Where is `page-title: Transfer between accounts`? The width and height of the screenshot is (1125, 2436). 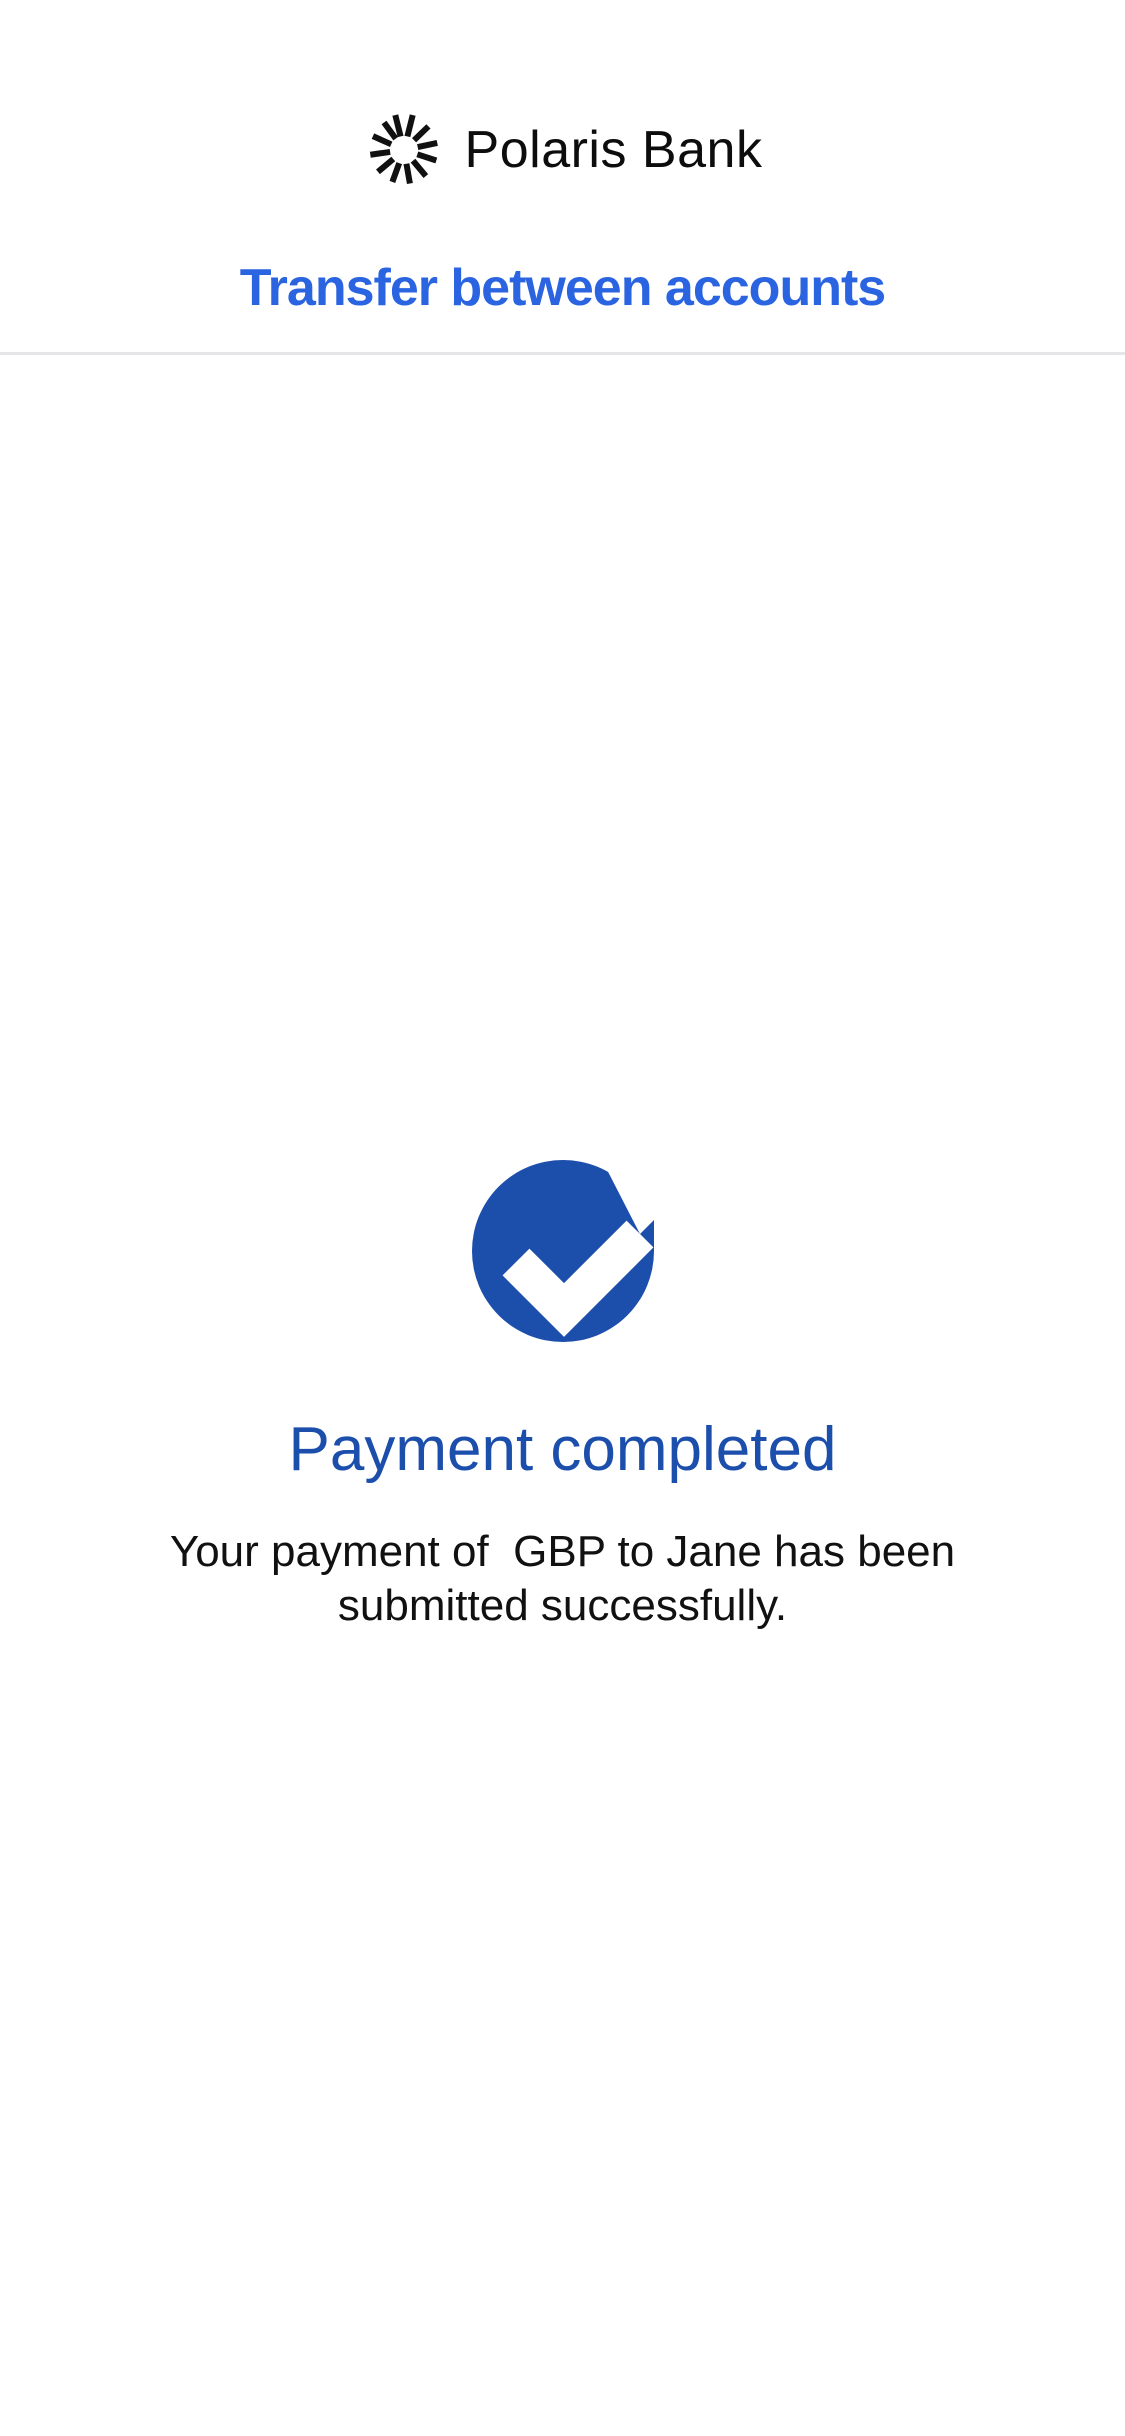 page-title: Transfer between accounts is located at coordinates (562, 288).